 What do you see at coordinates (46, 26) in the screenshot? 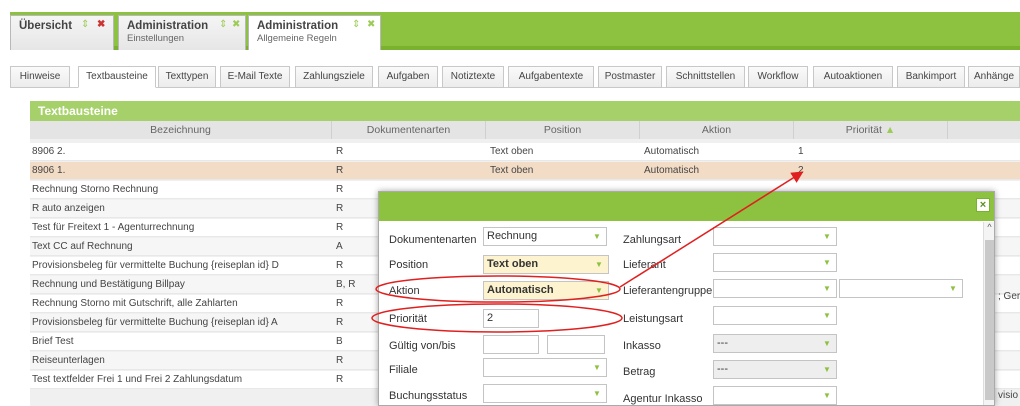
I see `tab-label: Übersicht` at bounding box center [46, 26].